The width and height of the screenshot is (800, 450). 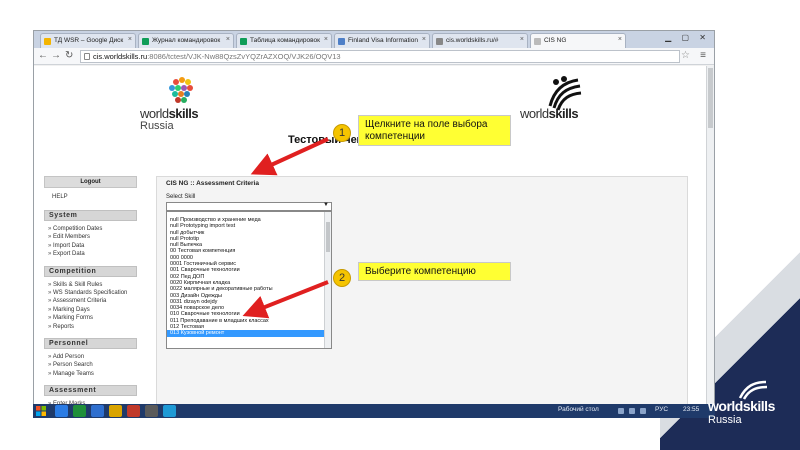 I want to click on reload-icon: ↻, so click(x=69, y=55).